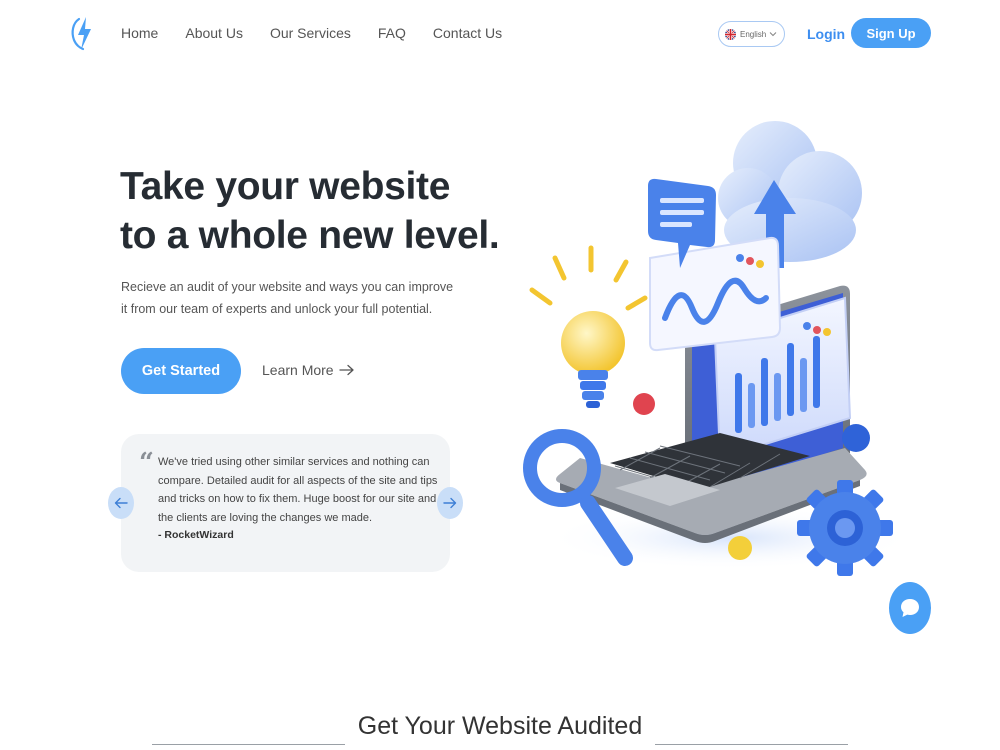  What do you see at coordinates (773, 34) in the screenshot?
I see `chevron-down-icon` at bounding box center [773, 34].